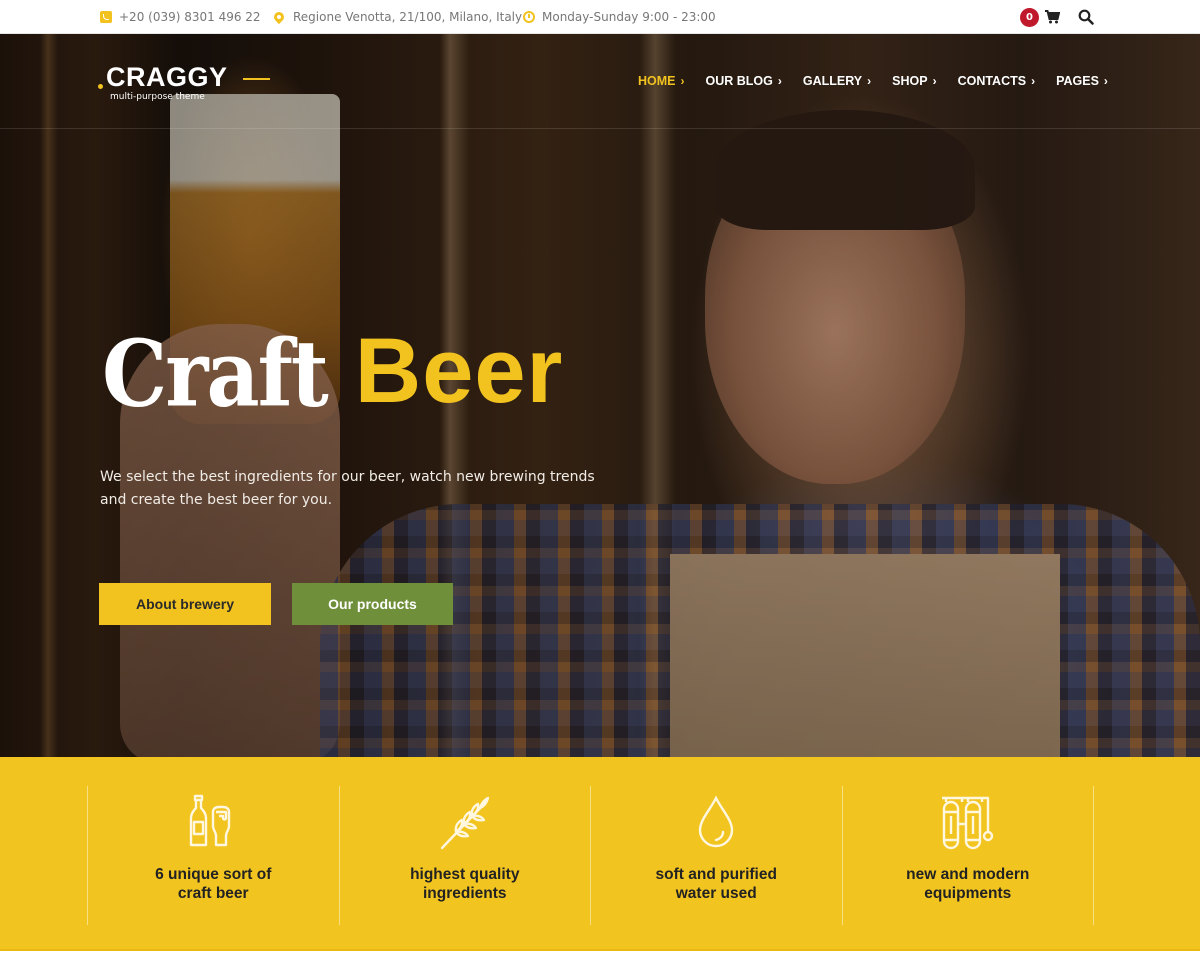  Describe the element at coordinates (967, 855) in the screenshot. I see `feature-item: new and modern equipments` at that location.